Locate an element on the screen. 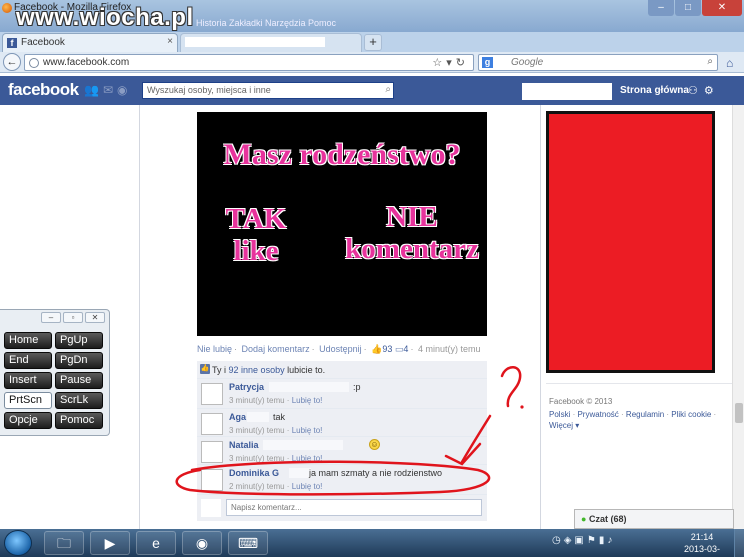  keyboard-close-button: ✕ is located at coordinates (95, 317).